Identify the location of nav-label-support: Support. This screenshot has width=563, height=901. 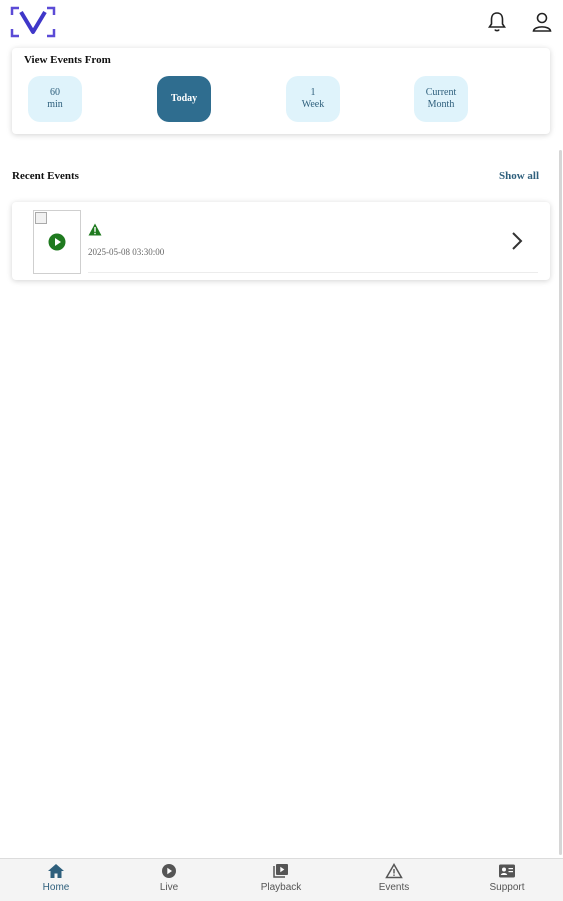
(507, 887).